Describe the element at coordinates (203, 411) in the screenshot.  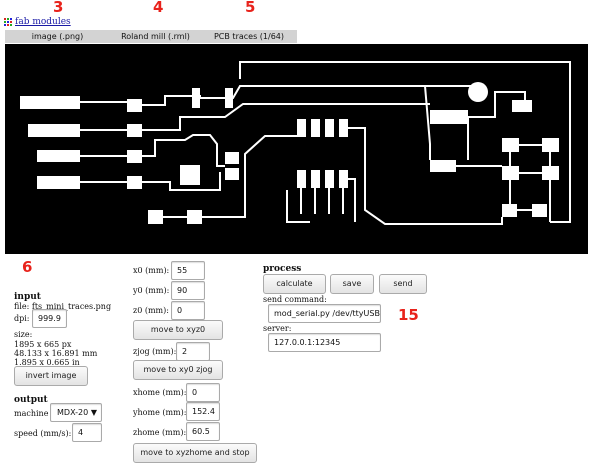
I see `yhome-input: 152.4` at that location.